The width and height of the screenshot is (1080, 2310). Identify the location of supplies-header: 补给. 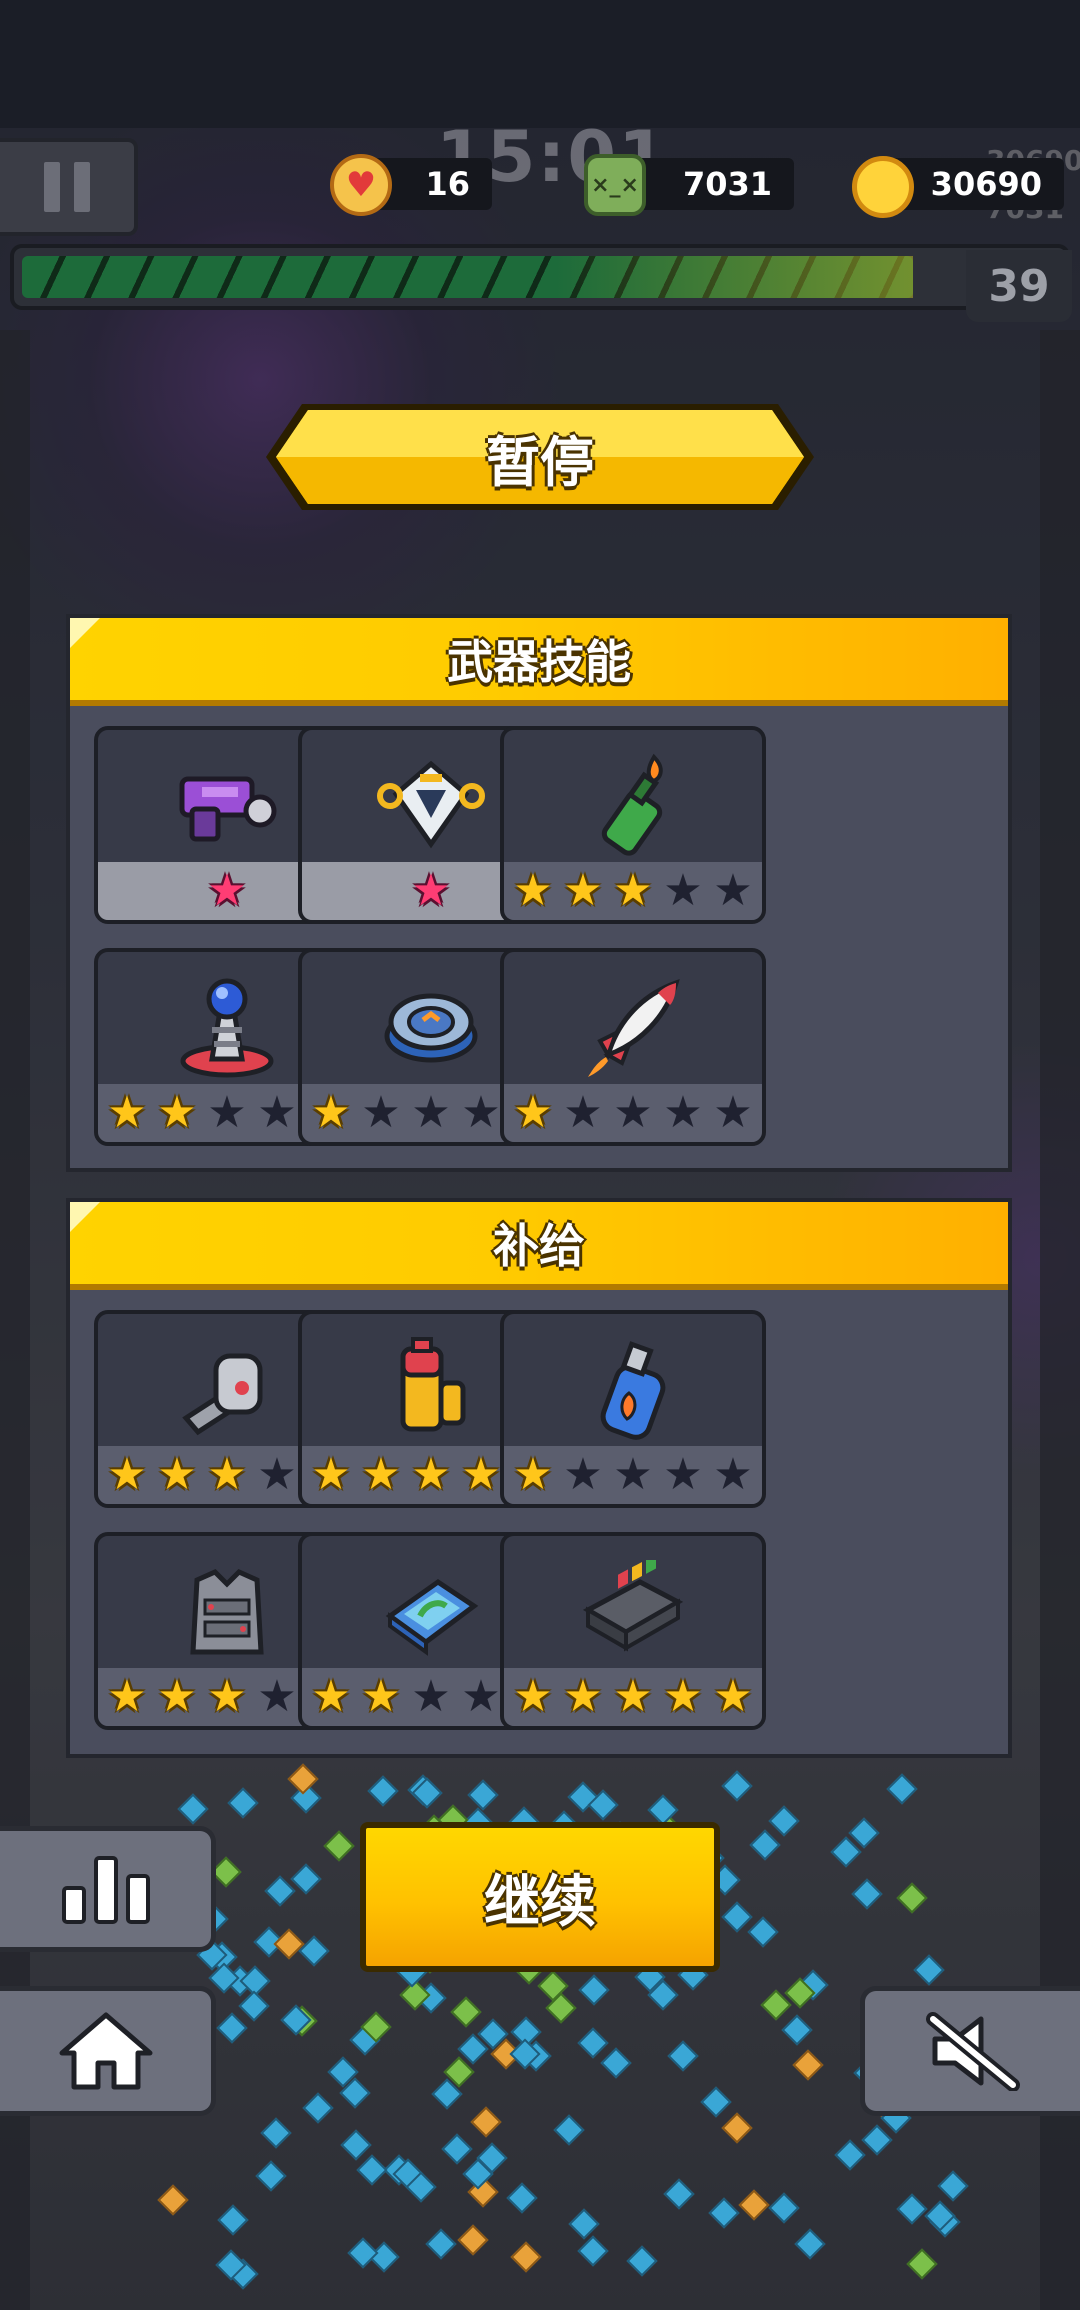
(539, 1246).